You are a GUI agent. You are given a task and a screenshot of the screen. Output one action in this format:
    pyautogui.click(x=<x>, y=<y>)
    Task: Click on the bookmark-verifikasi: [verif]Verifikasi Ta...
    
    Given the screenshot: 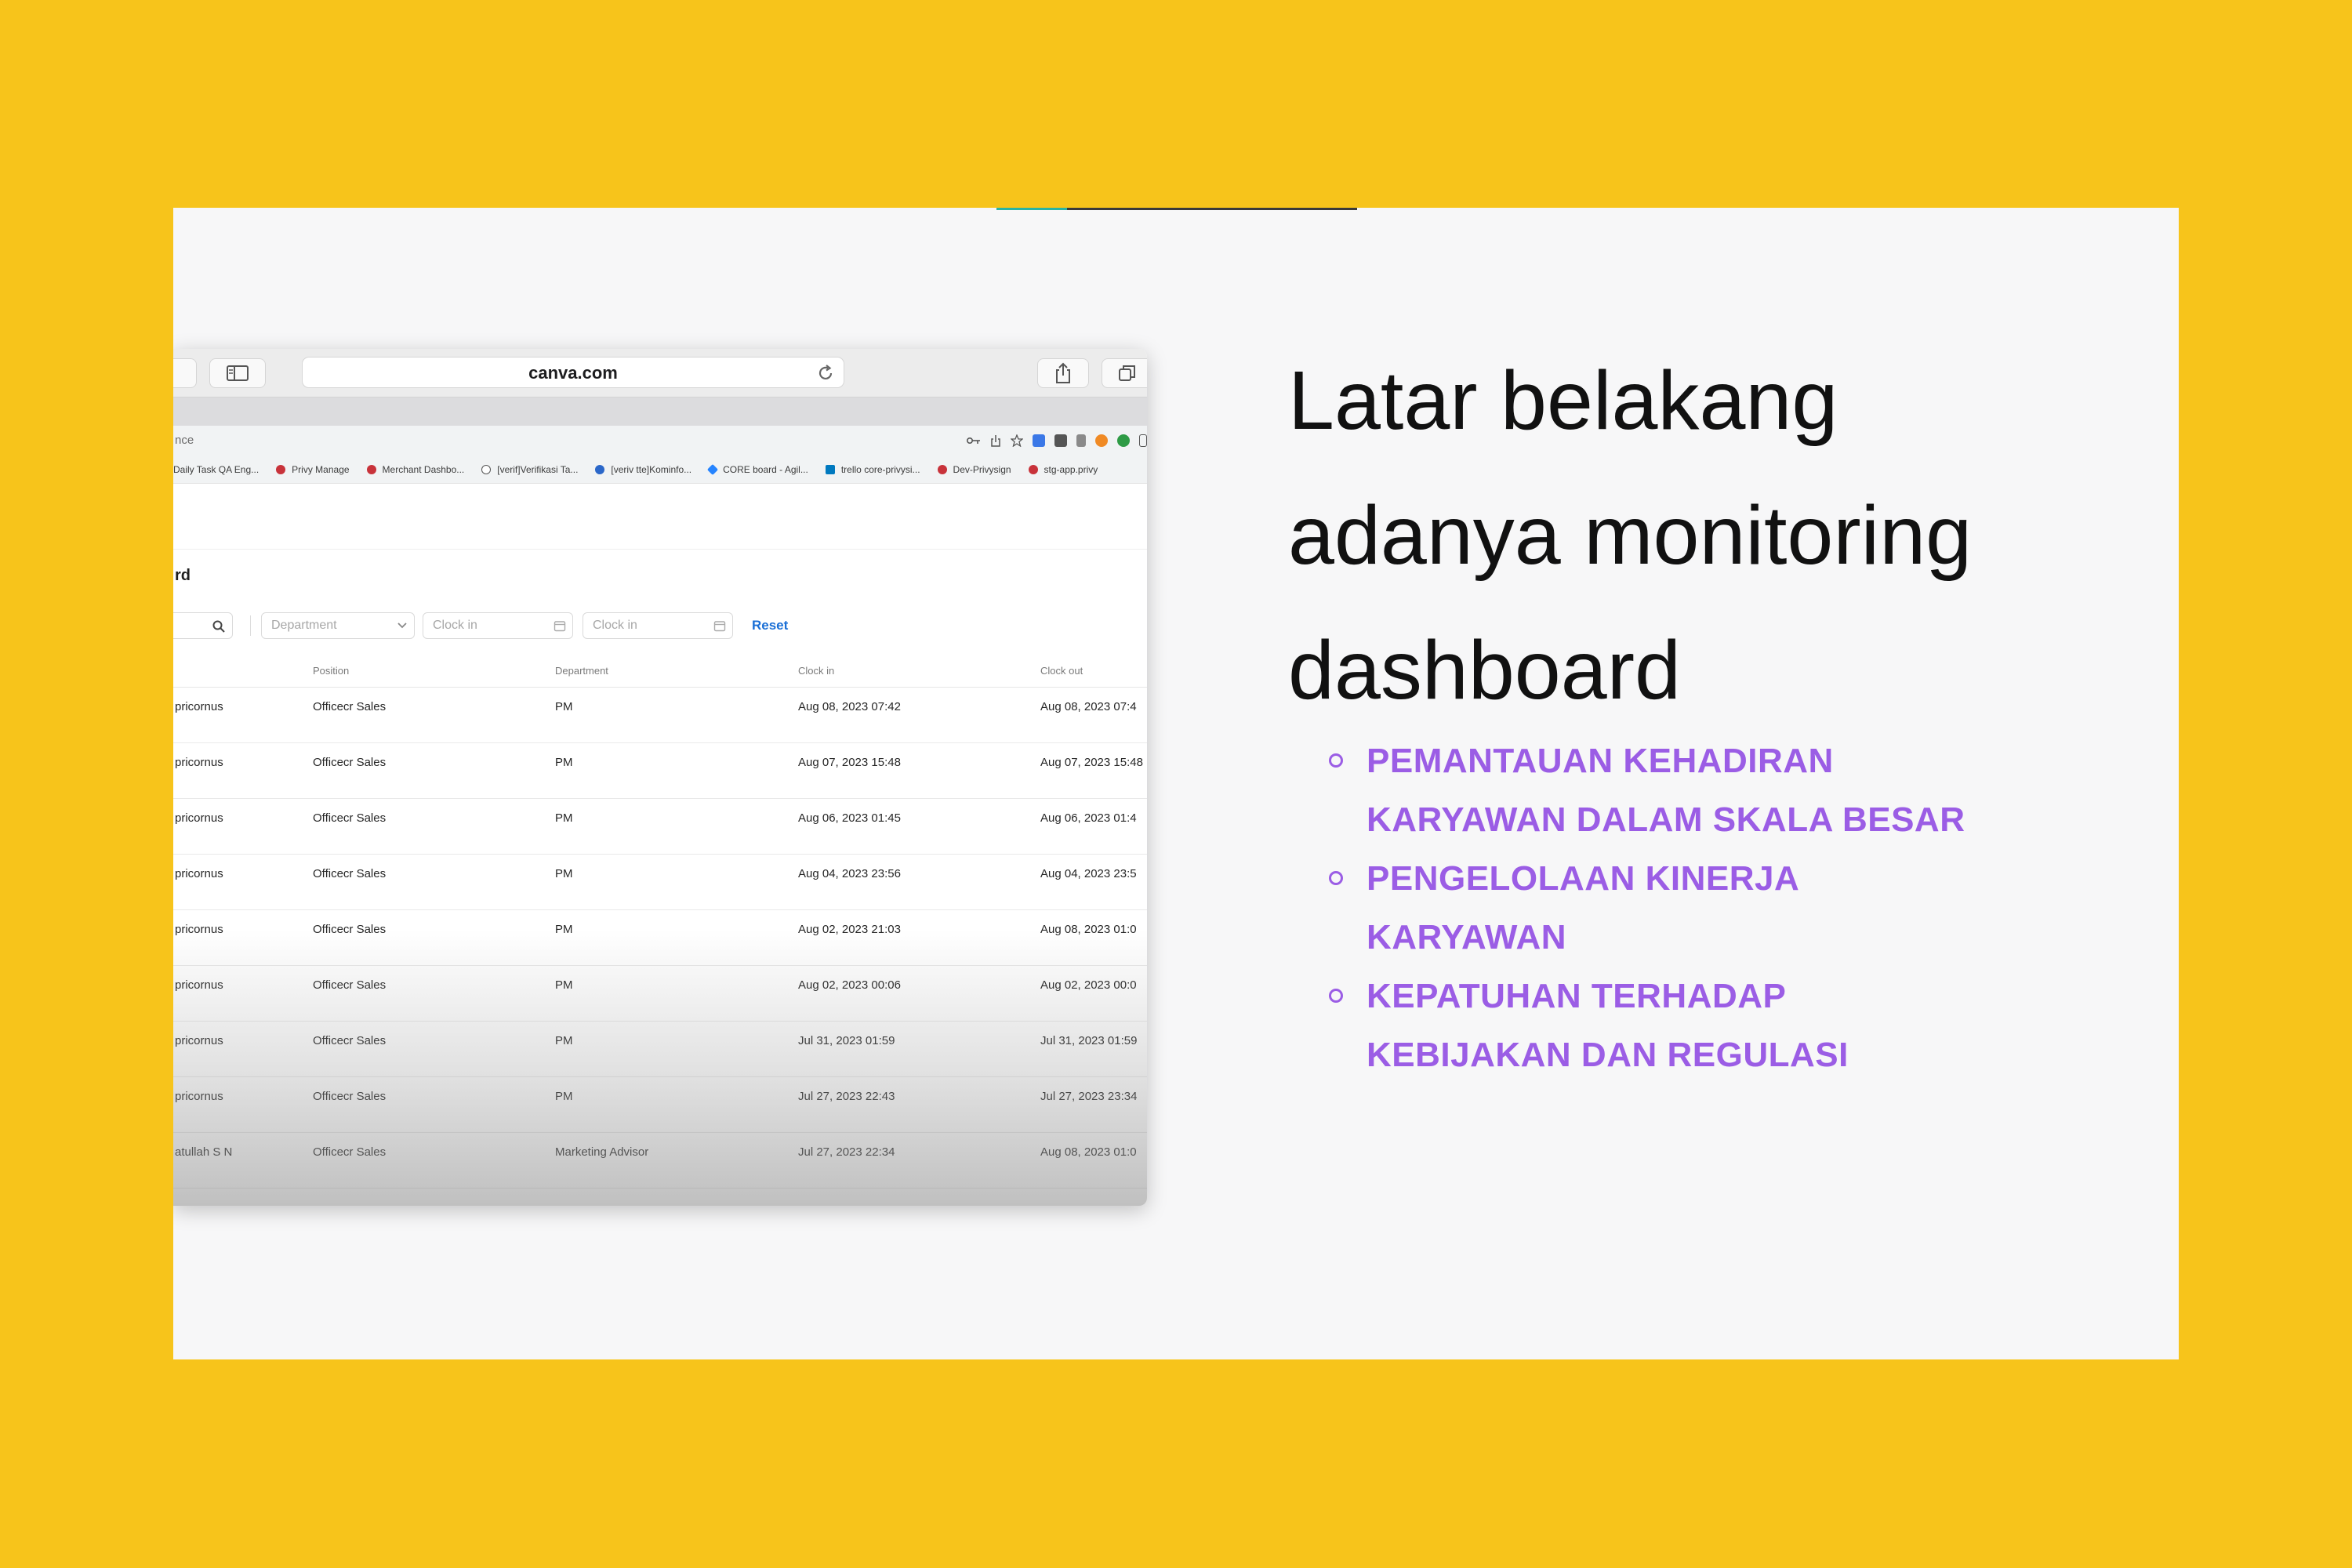 What is the action you would take?
    pyautogui.click(x=529, y=469)
    